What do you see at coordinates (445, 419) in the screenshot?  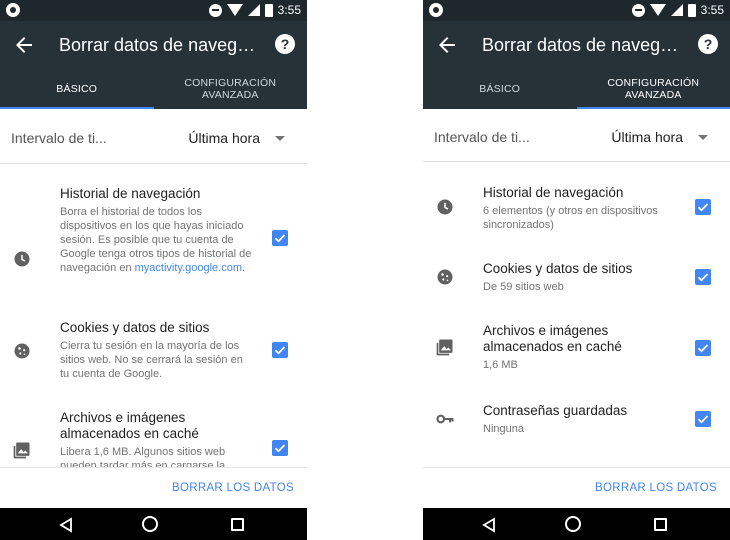 I see `key-icon` at bounding box center [445, 419].